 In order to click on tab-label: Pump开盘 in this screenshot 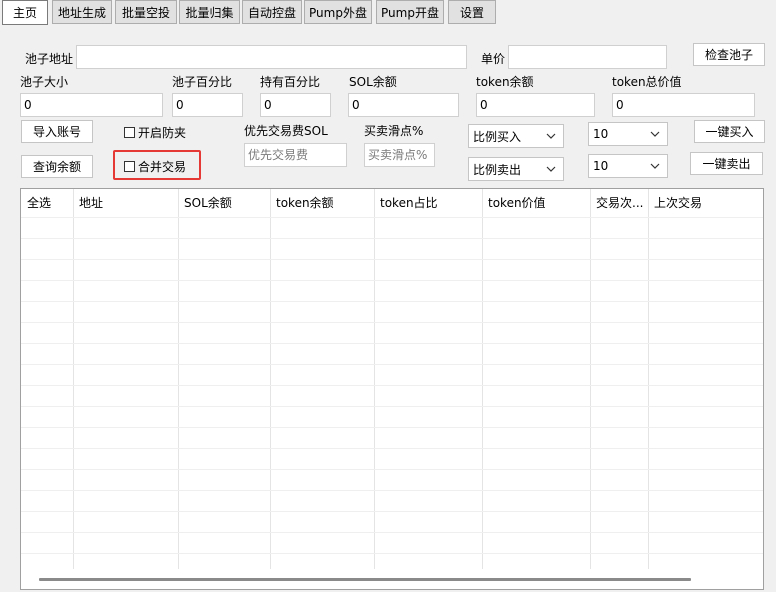, I will do `click(410, 12)`.